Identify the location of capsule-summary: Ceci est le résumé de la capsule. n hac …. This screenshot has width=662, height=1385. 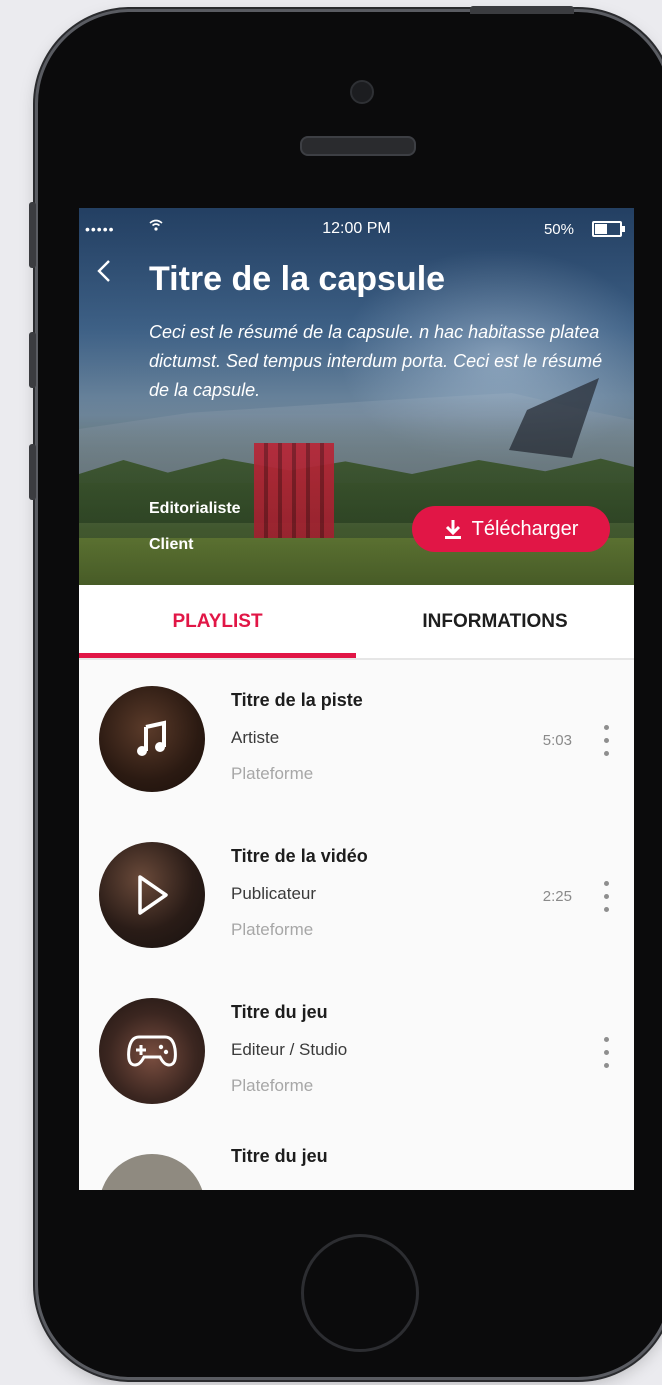
(376, 361).